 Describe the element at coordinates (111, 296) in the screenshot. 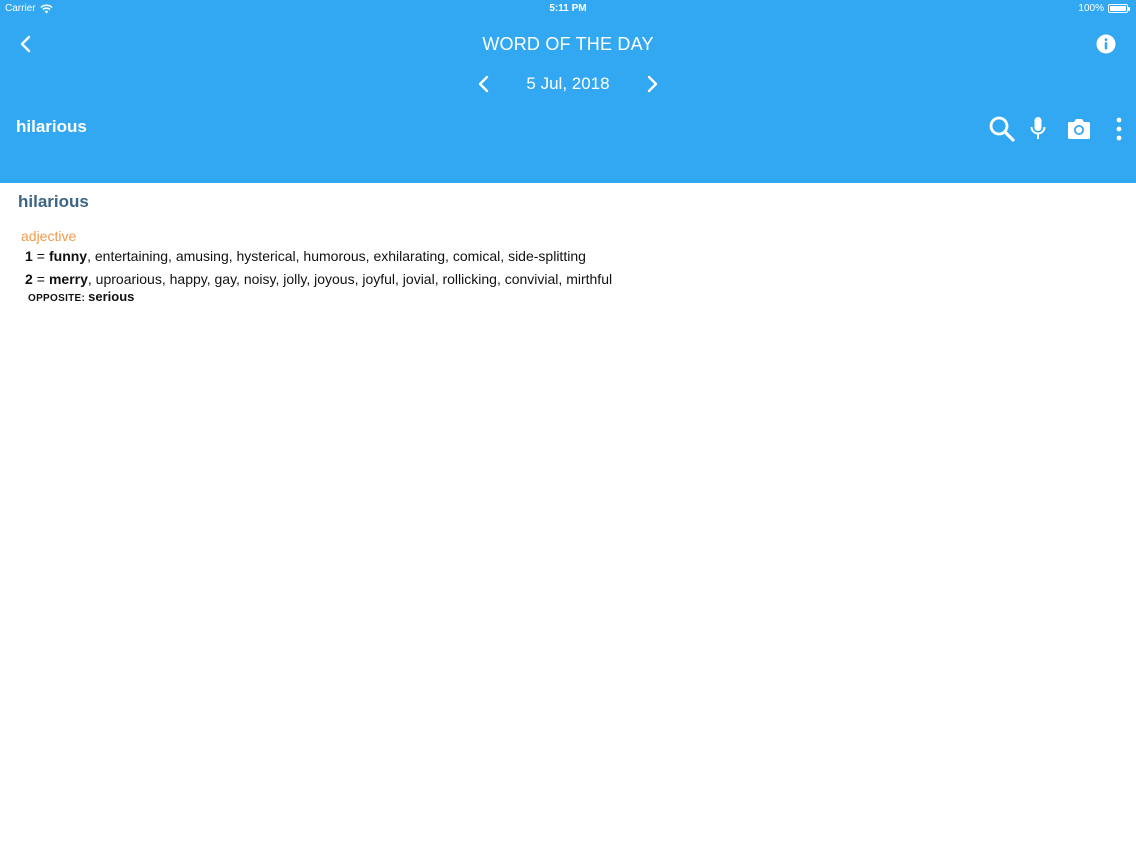

I see `opposite-word: serious` at that location.